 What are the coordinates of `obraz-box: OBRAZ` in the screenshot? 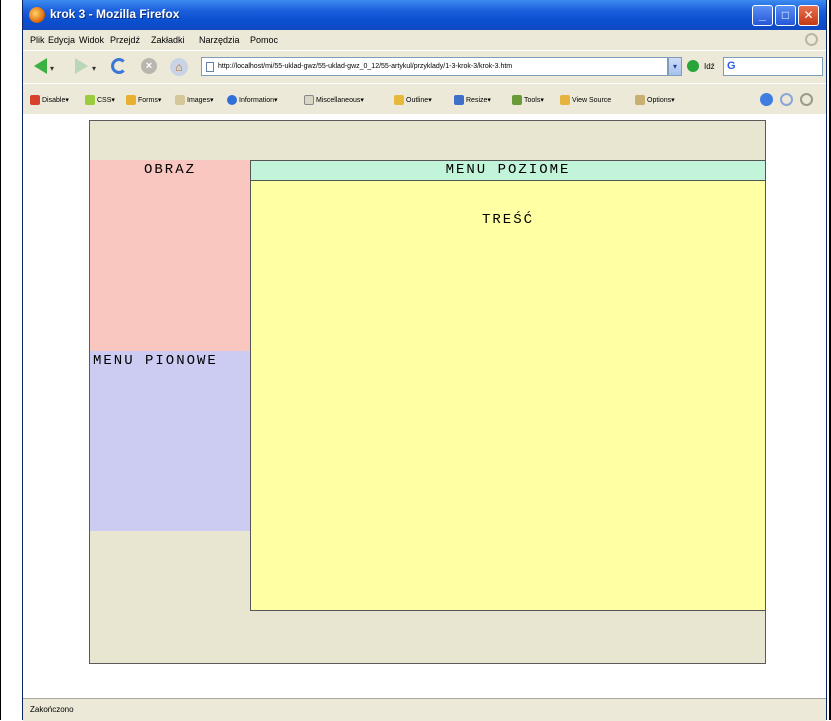 It's located at (170, 255).